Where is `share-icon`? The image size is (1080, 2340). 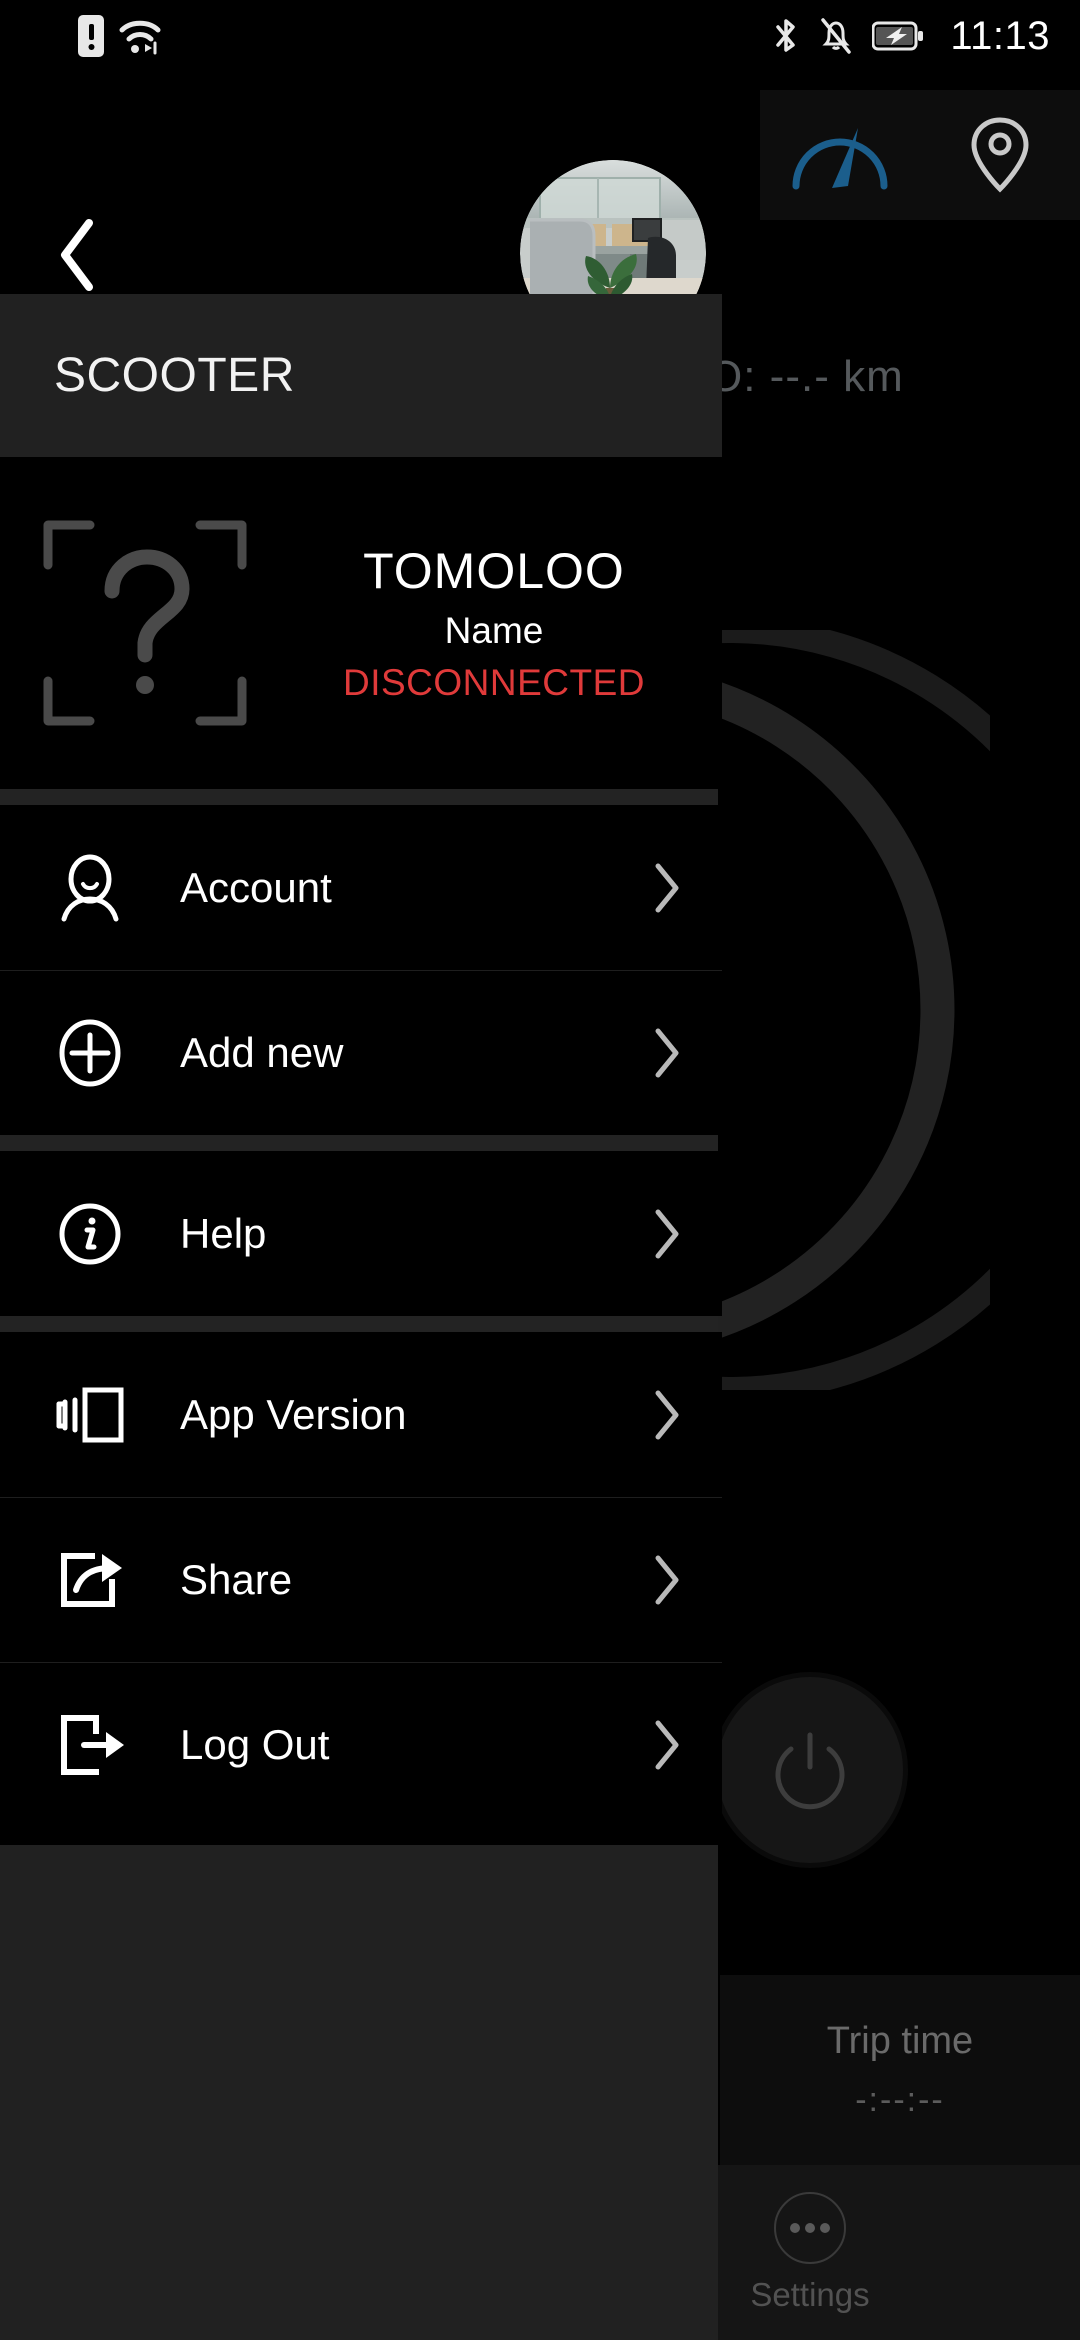
share-icon is located at coordinates (90, 1580).